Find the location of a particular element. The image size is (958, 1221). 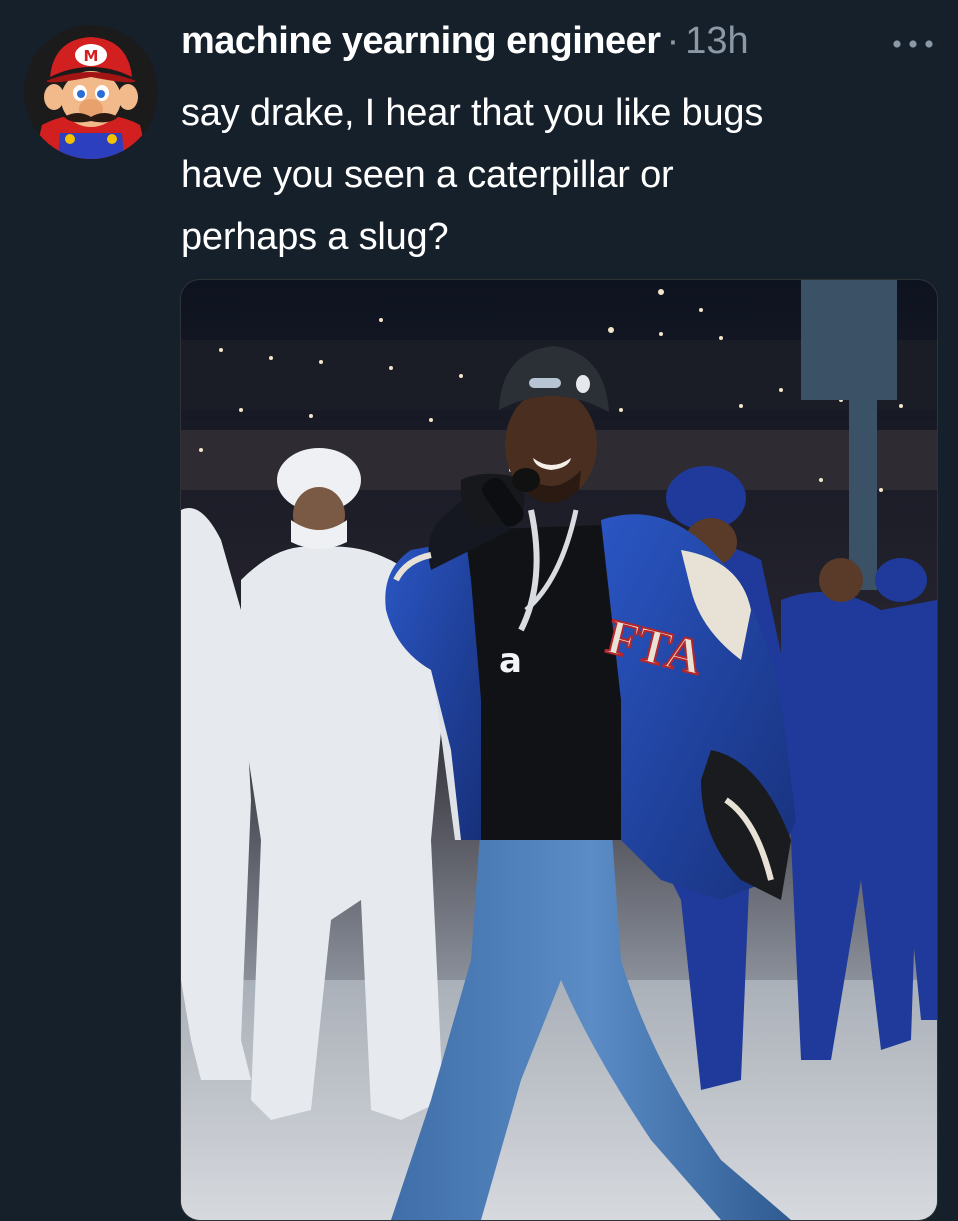

more-horizontal-icon is located at coordinates (913, 44).